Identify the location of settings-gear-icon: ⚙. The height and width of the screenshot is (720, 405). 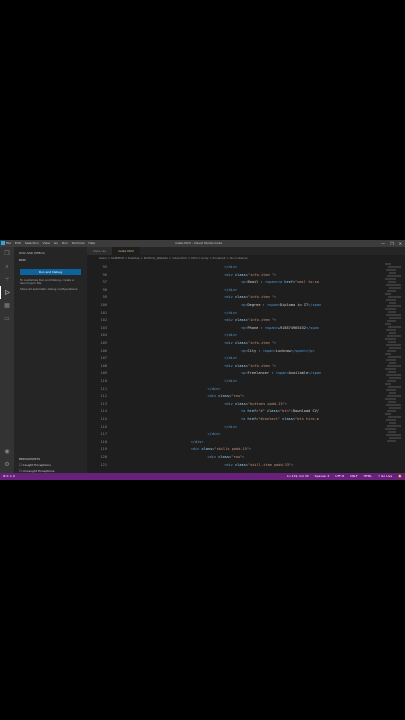
(7, 464).